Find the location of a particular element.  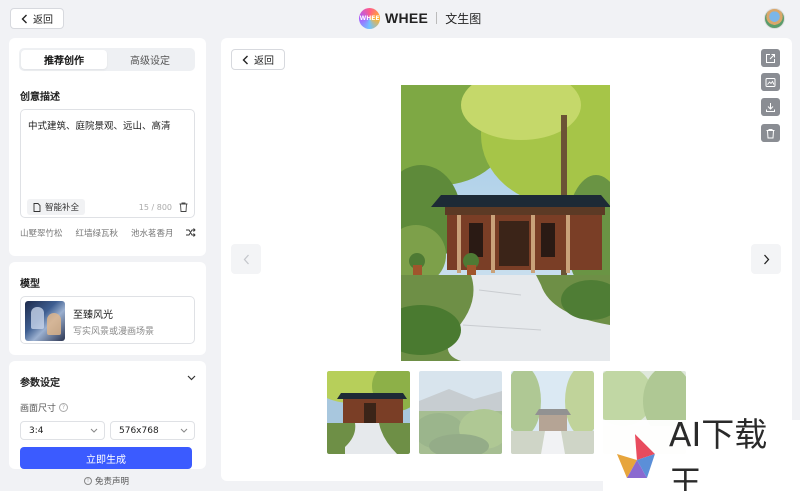

delete-button is located at coordinates (770, 133).